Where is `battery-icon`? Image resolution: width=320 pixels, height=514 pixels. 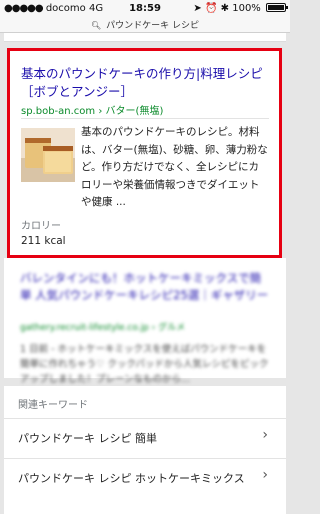
battery-icon is located at coordinates (277, 7).